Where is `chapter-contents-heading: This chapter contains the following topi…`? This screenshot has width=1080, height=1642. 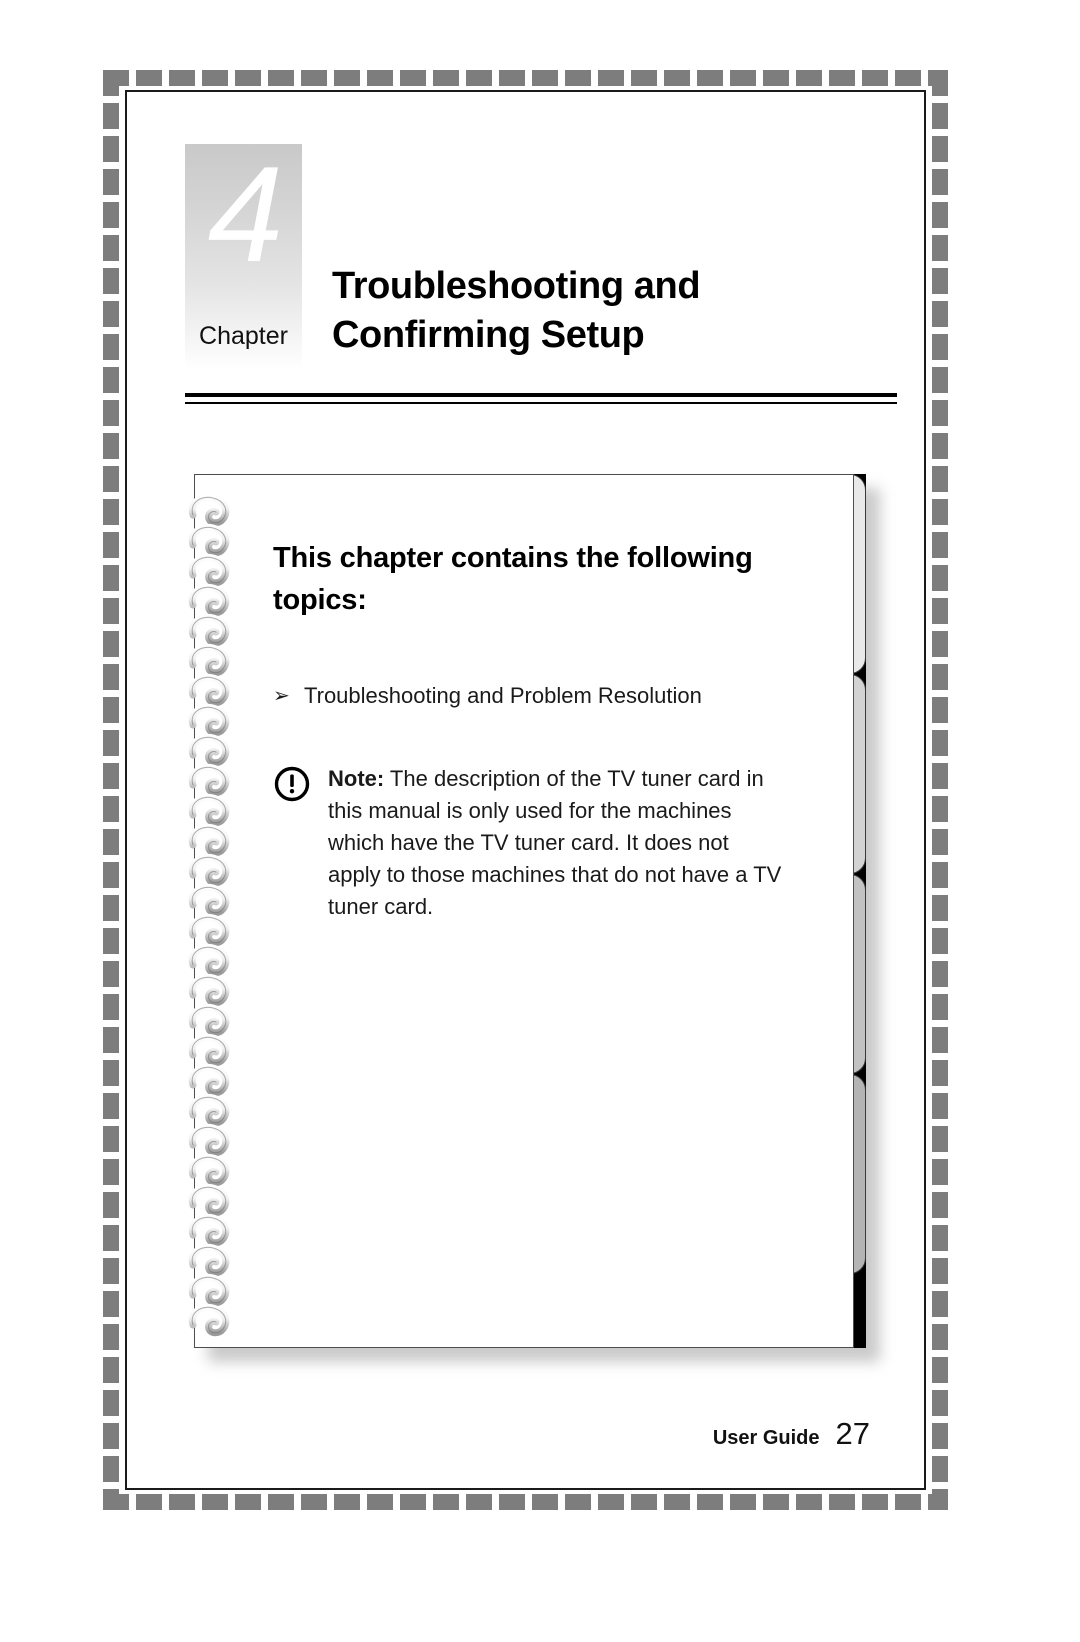
chapter-contents-heading: This chapter contains the following topi… is located at coordinates (513, 579).